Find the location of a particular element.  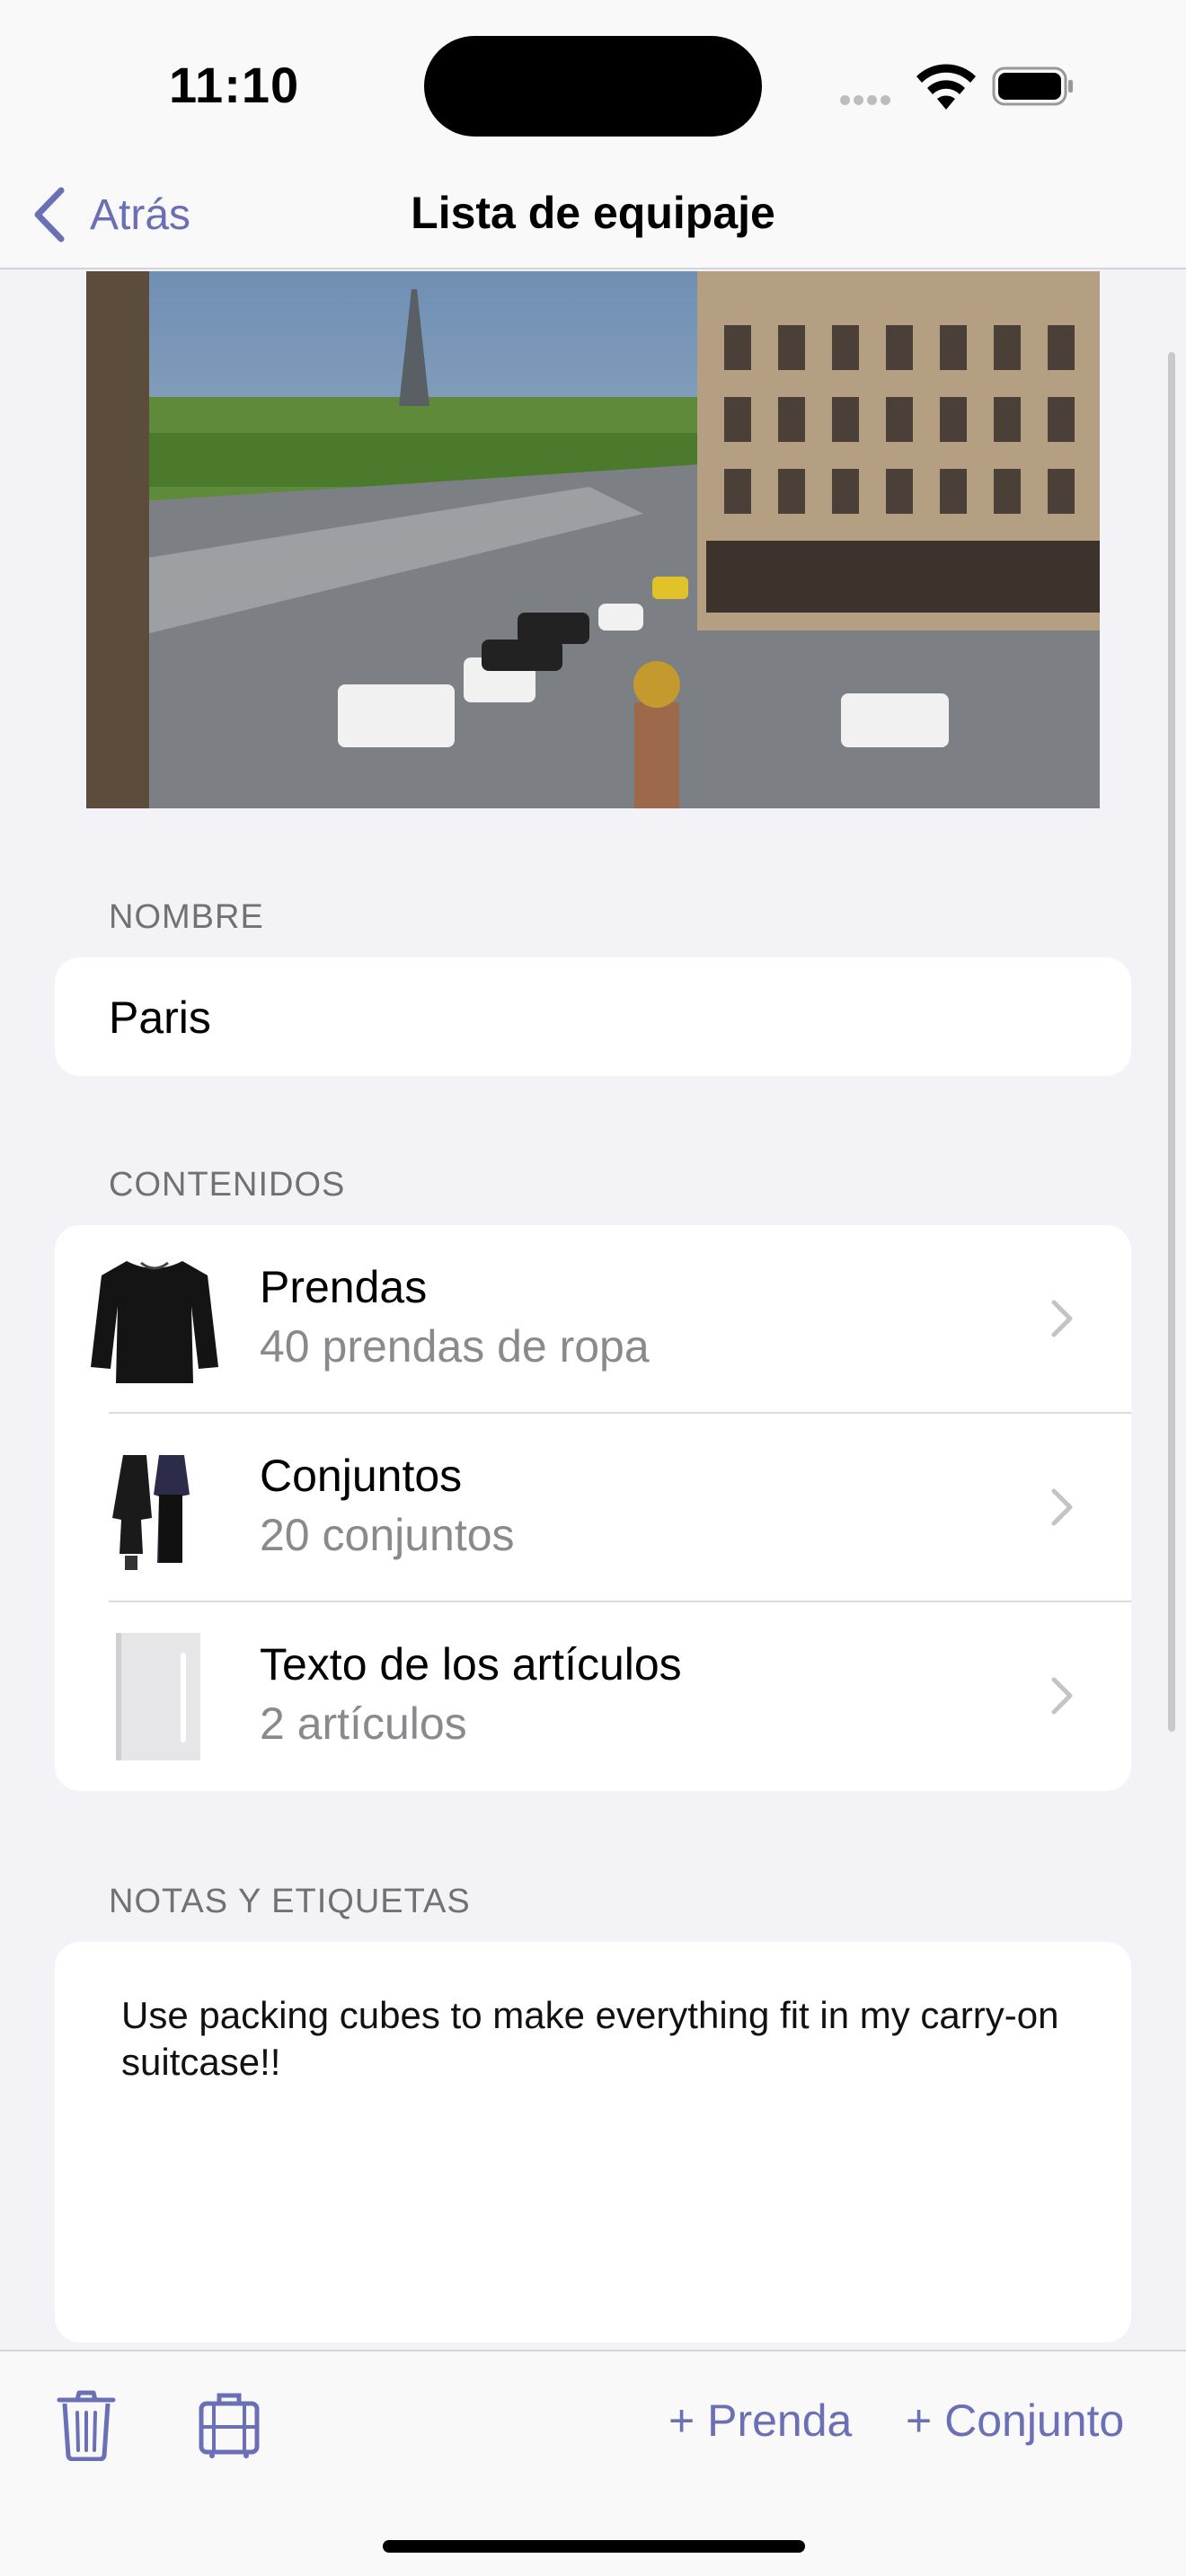

row-title: Conjuntos is located at coordinates (361, 1476).